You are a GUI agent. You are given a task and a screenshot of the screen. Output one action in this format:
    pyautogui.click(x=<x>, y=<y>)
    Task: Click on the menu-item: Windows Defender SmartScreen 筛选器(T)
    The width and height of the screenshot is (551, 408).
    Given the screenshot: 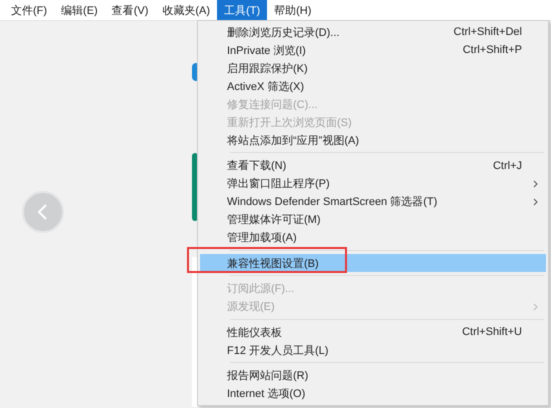 What is the action you would take?
    pyautogui.click(x=373, y=201)
    